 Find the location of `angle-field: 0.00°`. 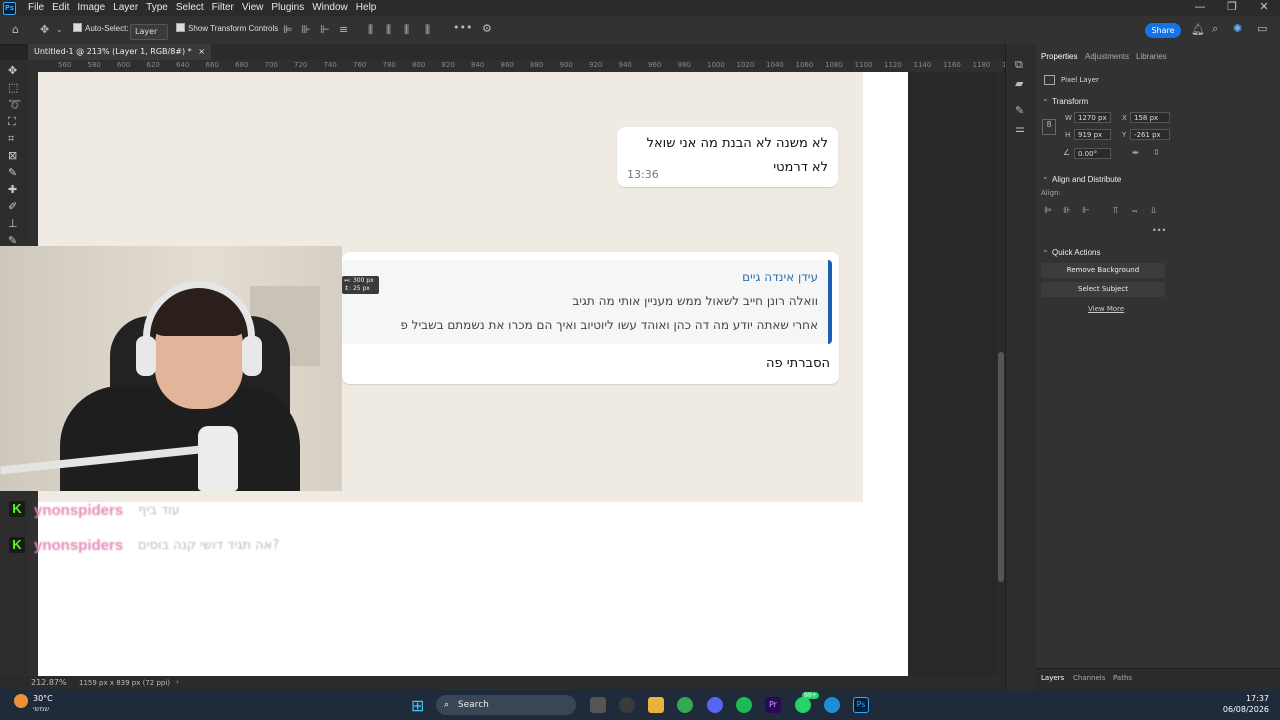

angle-field: 0.00° is located at coordinates (1092, 153).